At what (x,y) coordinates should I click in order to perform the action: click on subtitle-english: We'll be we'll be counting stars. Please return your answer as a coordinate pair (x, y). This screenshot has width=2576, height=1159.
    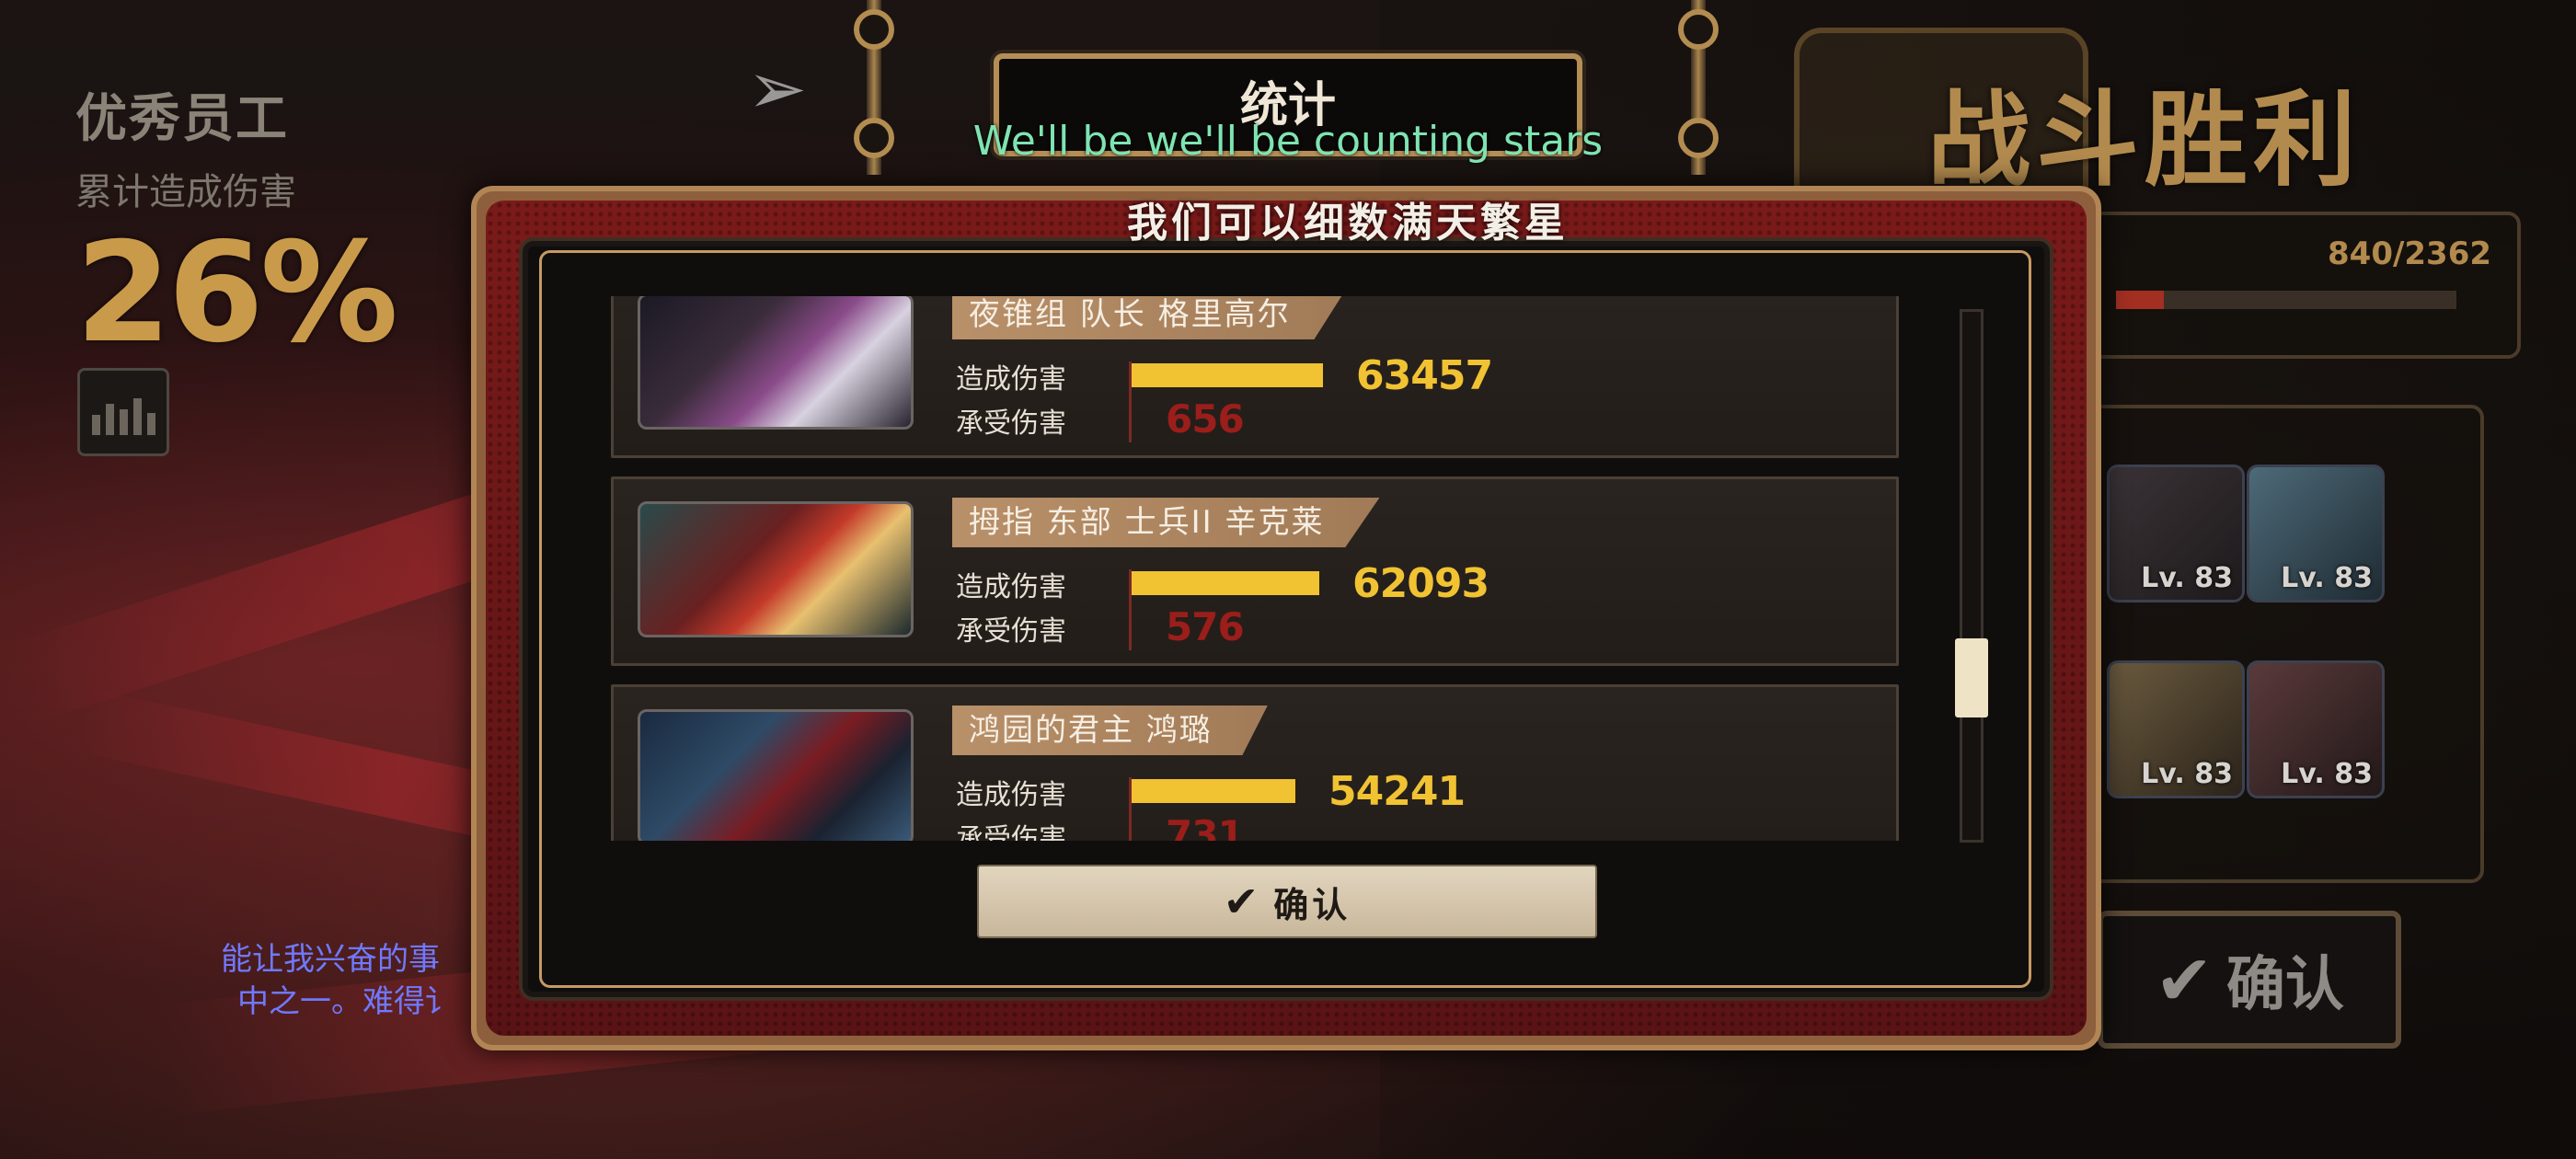
    Looking at the image, I should click on (1288, 141).